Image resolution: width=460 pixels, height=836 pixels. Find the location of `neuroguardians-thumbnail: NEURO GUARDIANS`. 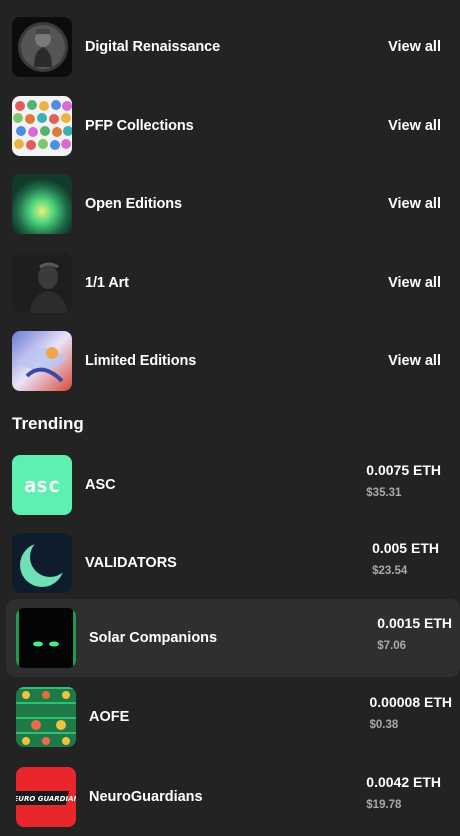

neuroguardians-thumbnail: NEURO GUARDIANS is located at coordinates (46, 797).